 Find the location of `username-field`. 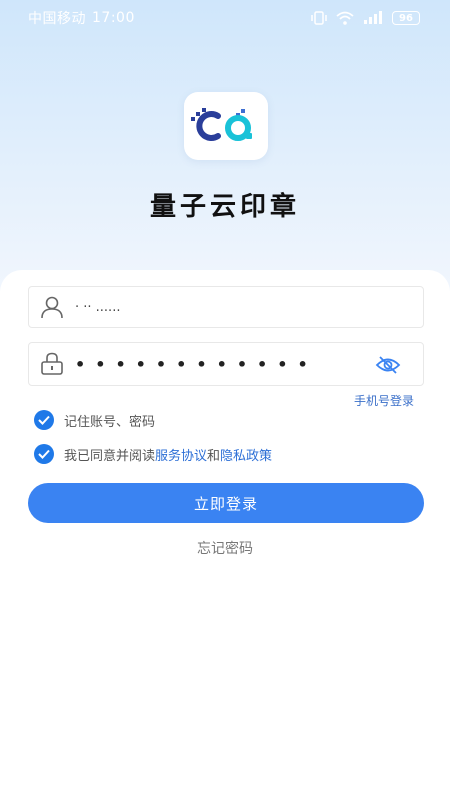

username-field is located at coordinates (226, 307).